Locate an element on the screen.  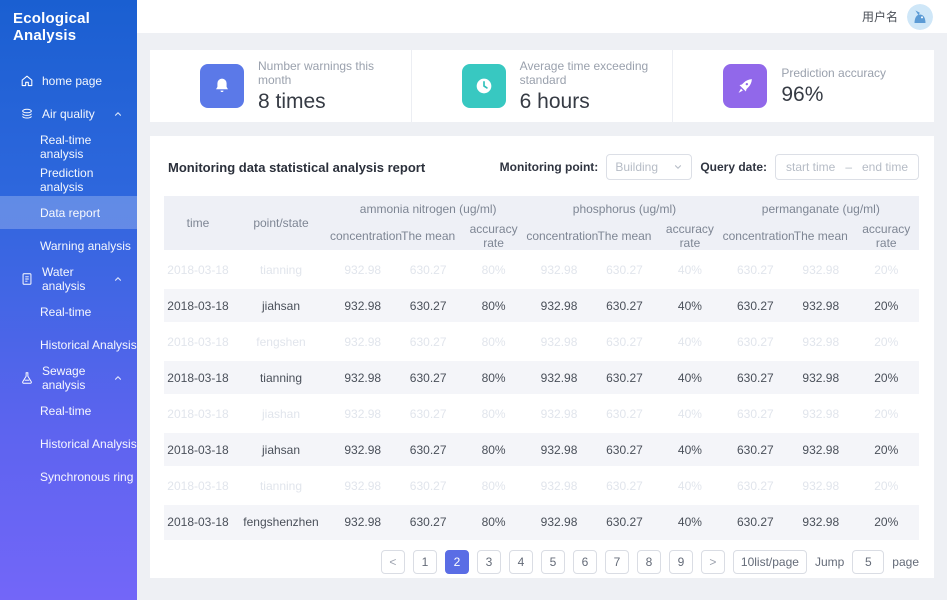
sidebar-item-home-page: home page is located at coordinates (68, 80).